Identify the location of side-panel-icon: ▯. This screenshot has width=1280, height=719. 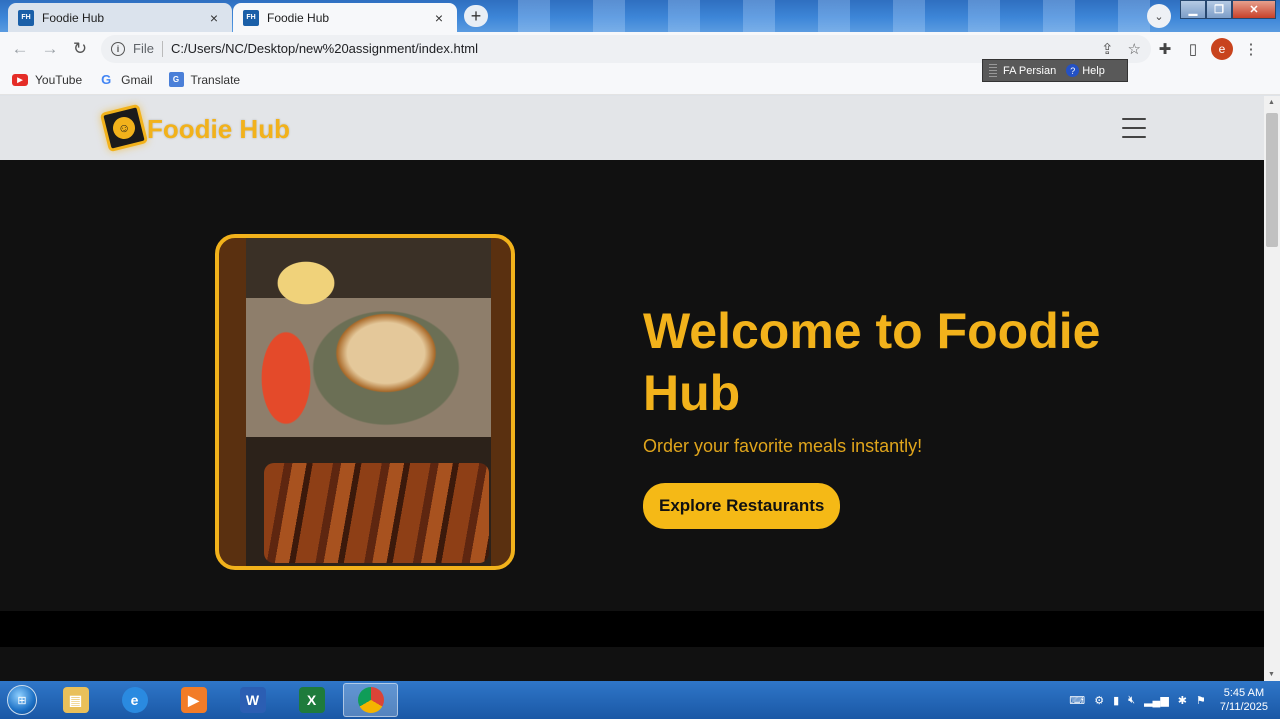
(1193, 49).